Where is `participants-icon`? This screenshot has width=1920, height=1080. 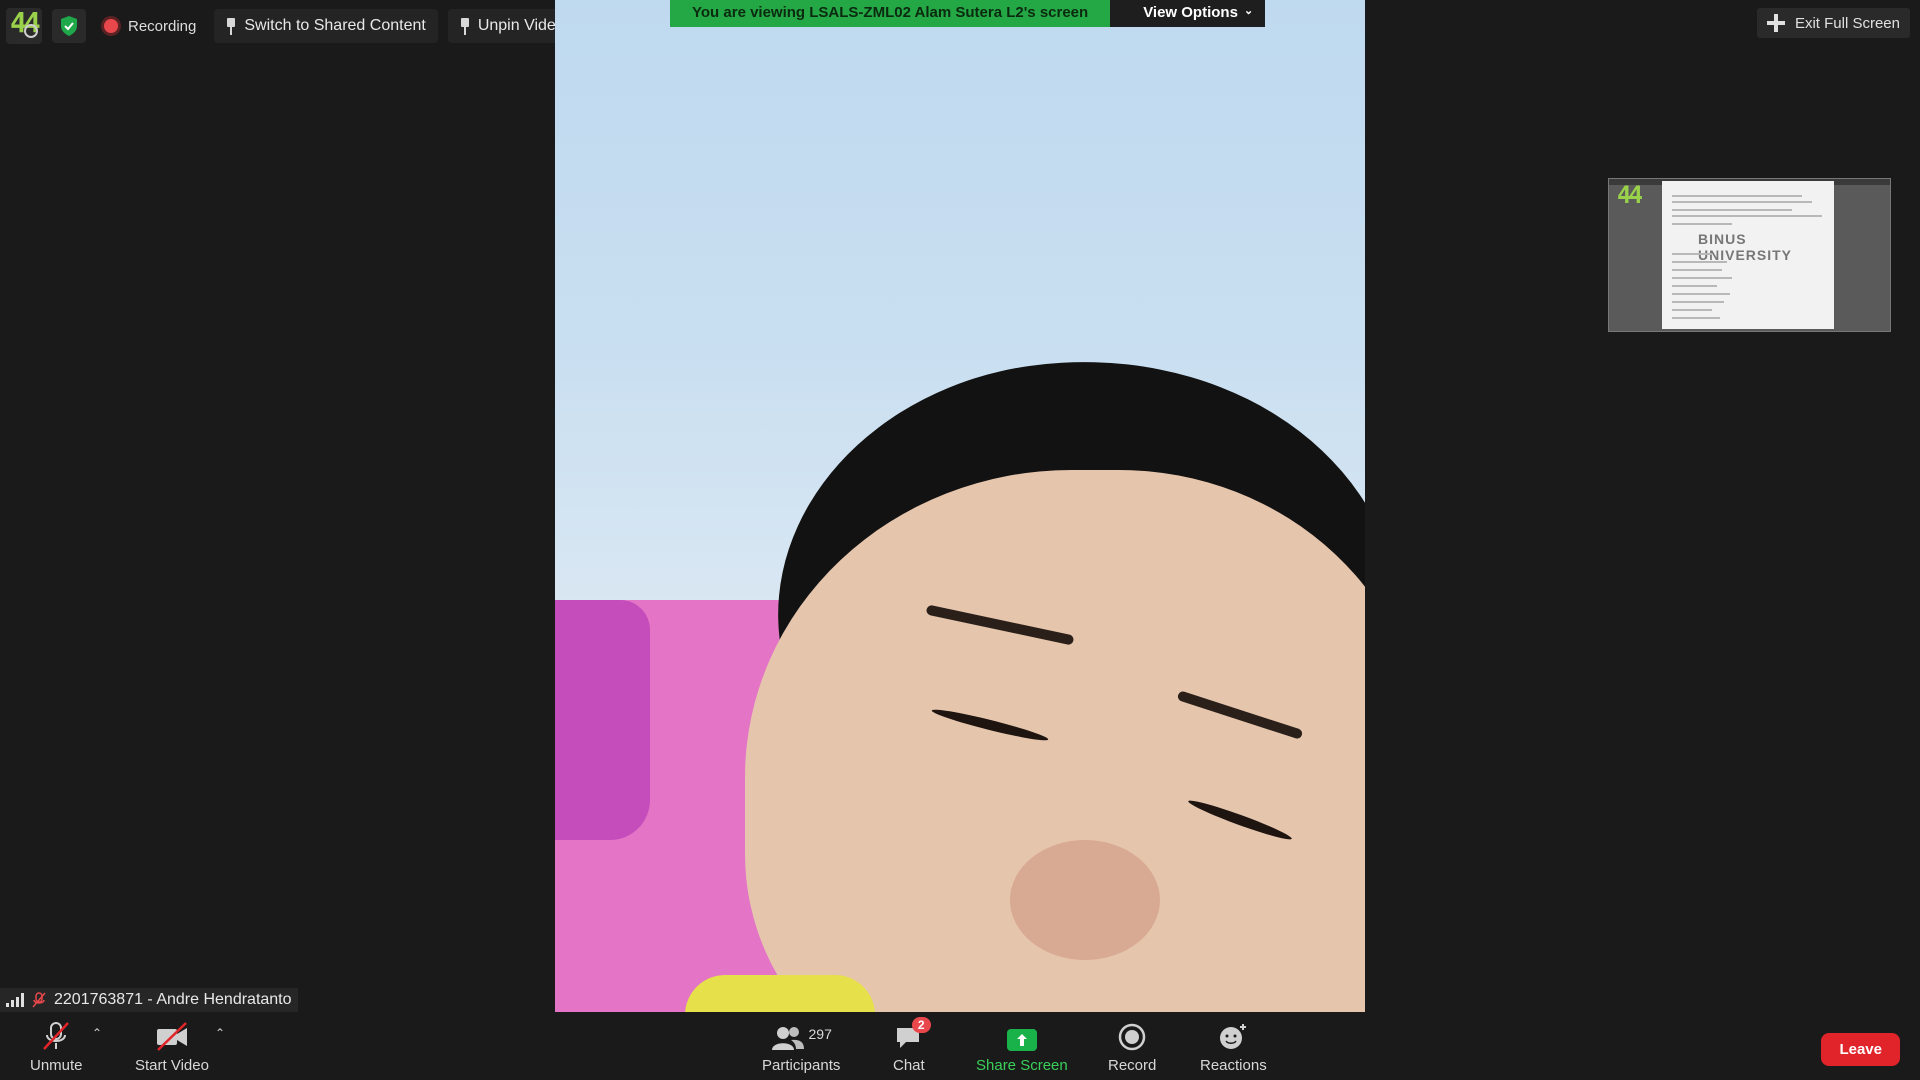
participants-icon is located at coordinates (787, 1038).